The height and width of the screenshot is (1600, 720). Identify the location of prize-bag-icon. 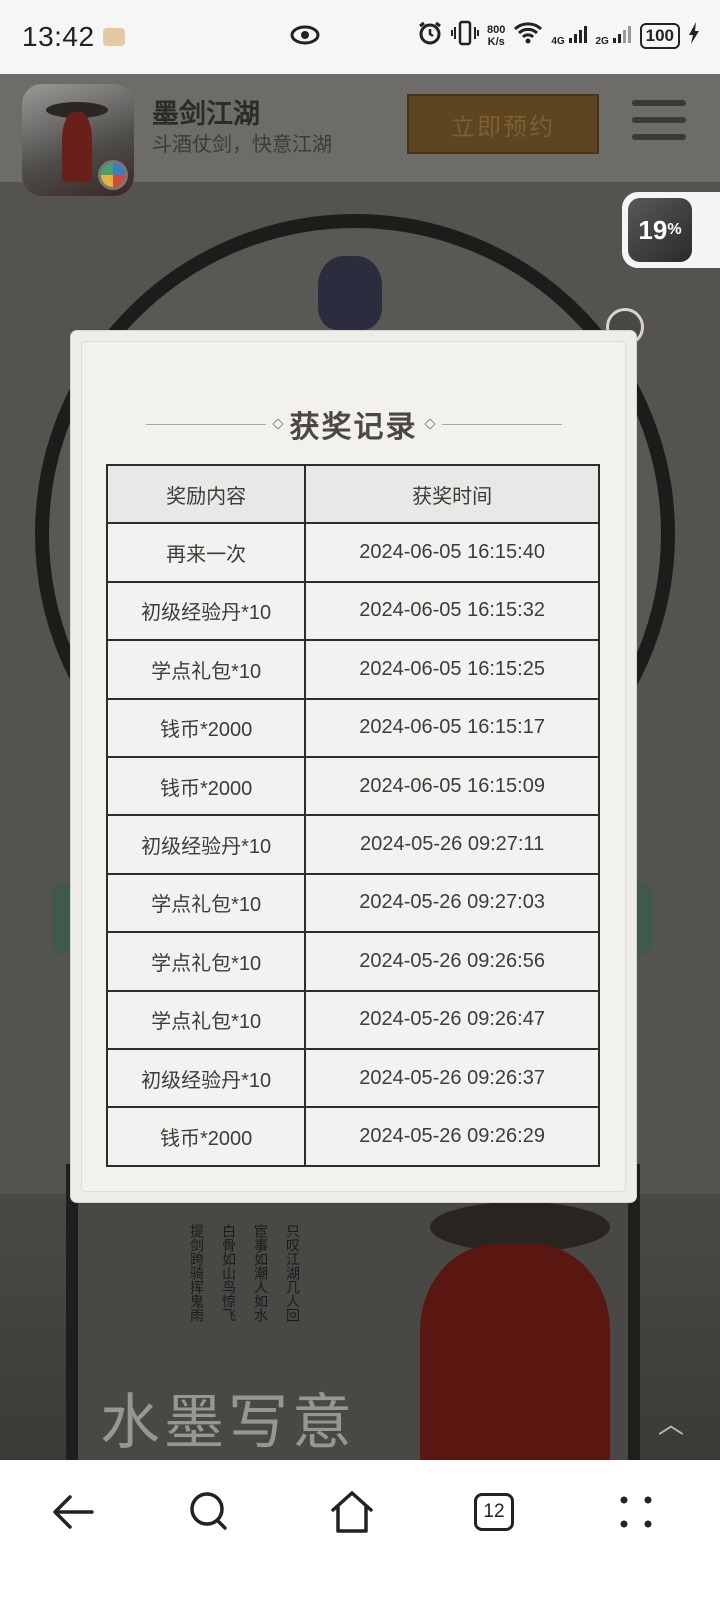
(350, 293).